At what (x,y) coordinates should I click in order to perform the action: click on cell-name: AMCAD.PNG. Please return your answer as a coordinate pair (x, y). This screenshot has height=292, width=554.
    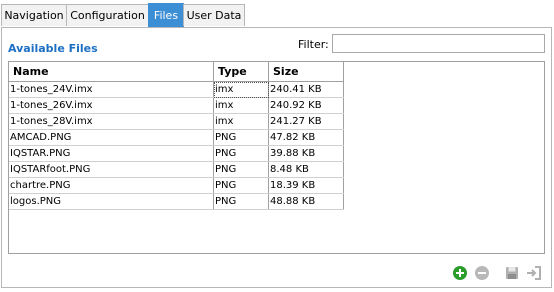
    Looking at the image, I should click on (111, 137).